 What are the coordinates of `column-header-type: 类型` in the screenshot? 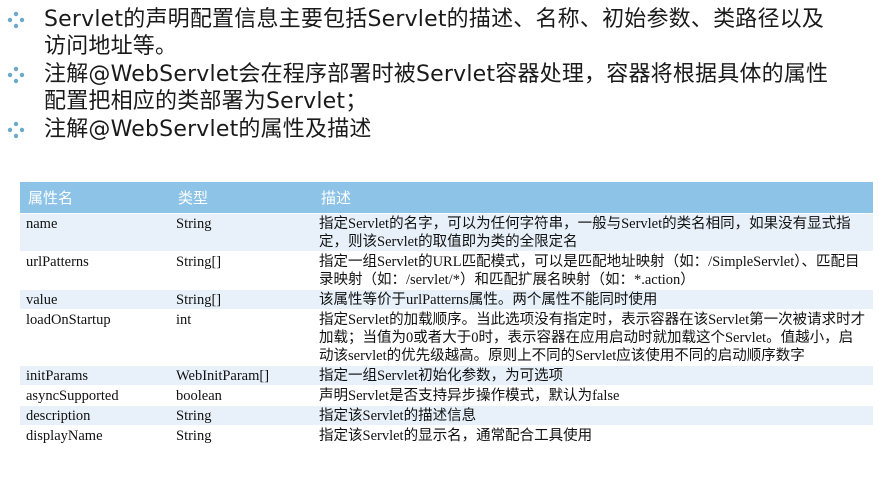 It's located at (241, 198).